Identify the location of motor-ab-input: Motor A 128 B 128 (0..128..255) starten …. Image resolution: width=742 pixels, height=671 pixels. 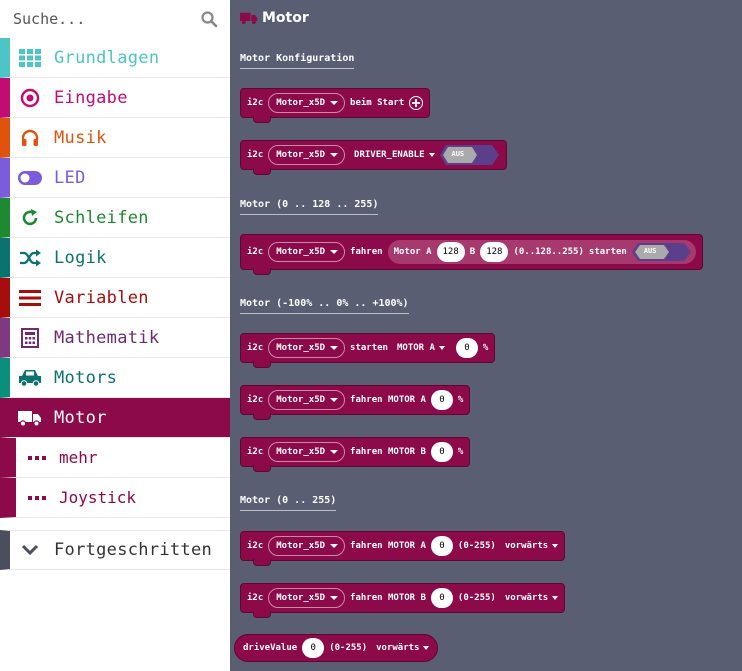
(541, 252).